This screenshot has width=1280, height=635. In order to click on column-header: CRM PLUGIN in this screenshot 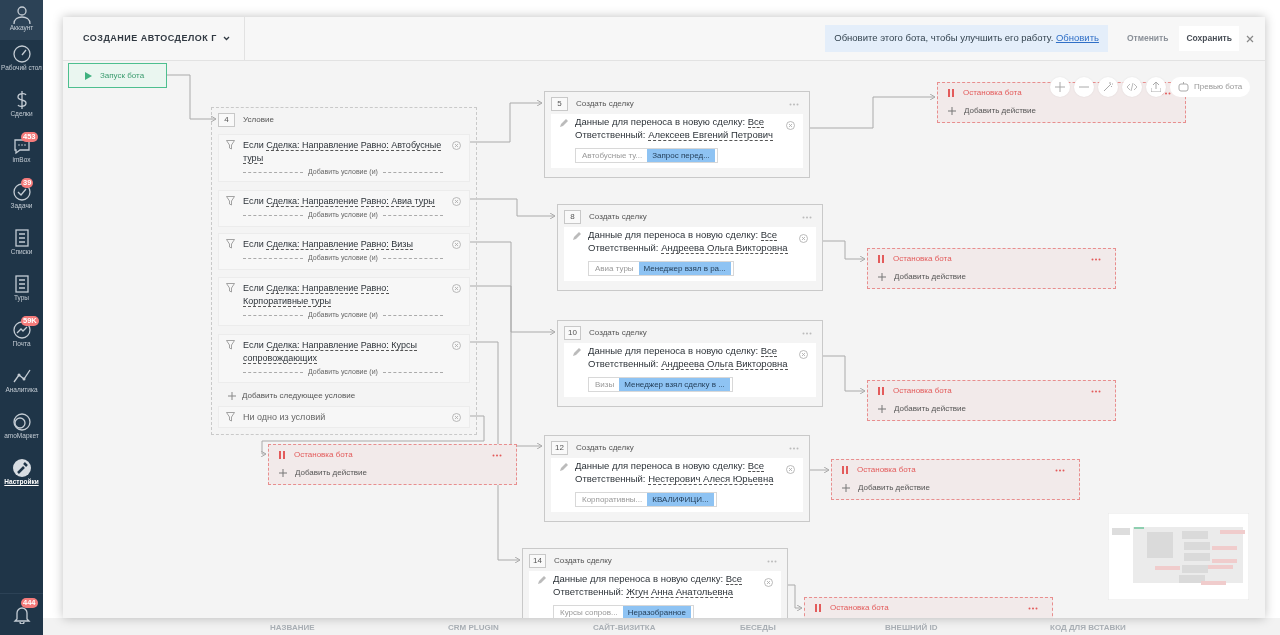, I will do `click(473, 628)`.